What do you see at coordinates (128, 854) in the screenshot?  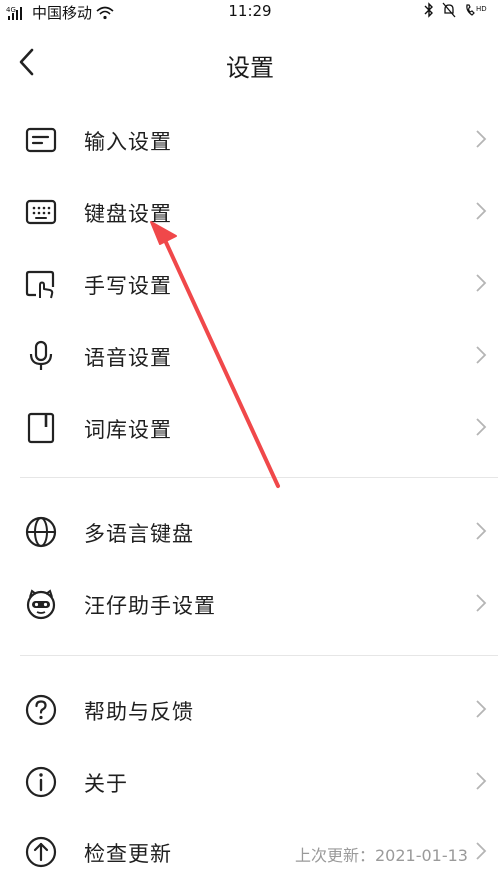 I see `settings-item-label: 检查更新` at bounding box center [128, 854].